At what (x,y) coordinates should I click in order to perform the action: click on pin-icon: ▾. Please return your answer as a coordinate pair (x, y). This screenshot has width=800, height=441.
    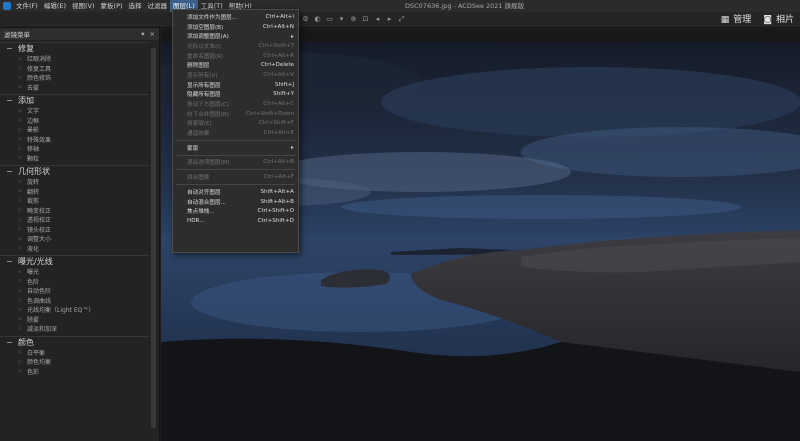
    Looking at the image, I should click on (142, 34).